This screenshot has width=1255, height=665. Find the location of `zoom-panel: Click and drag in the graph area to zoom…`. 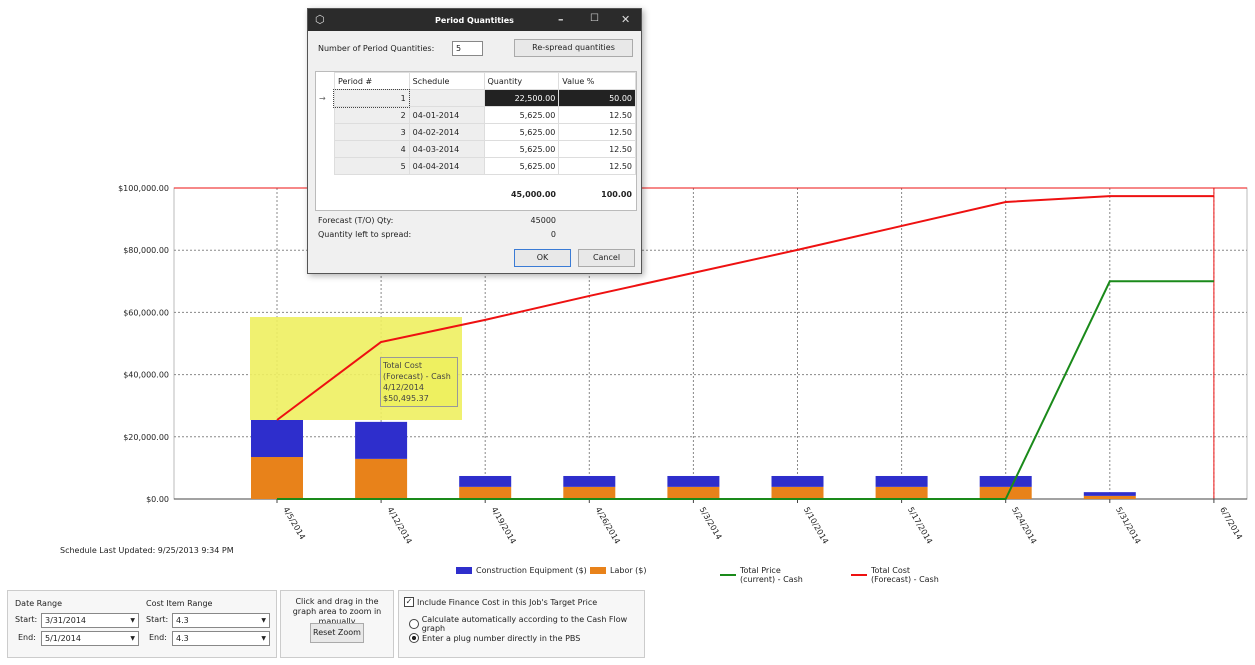

zoom-panel: Click and drag in the graph area to zoom… is located at coordinates (337, 624).